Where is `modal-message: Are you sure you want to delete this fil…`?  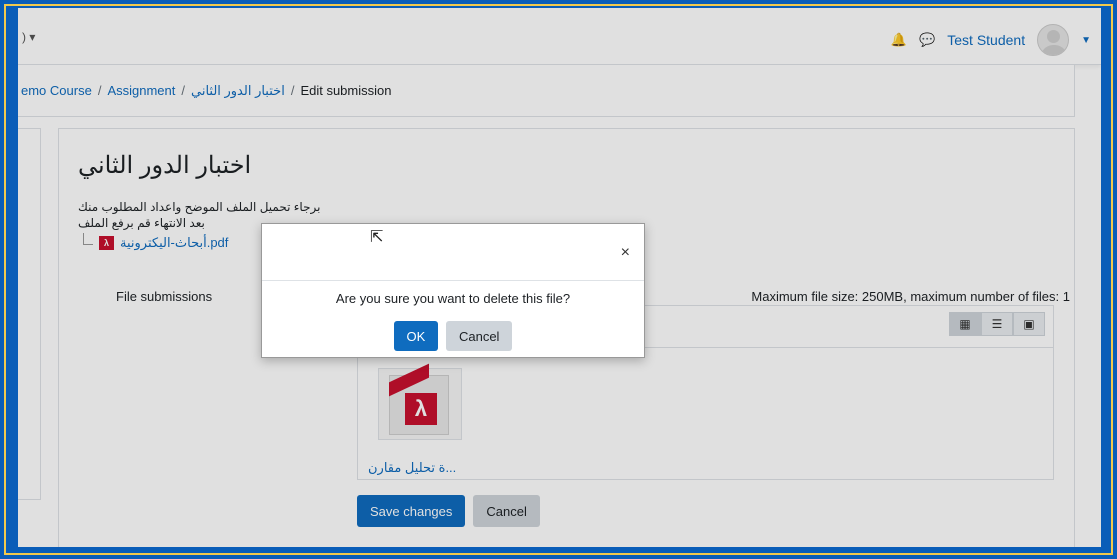
modal-message: Are you sure you want to delete this fil… is located at coordinates (453, 298).